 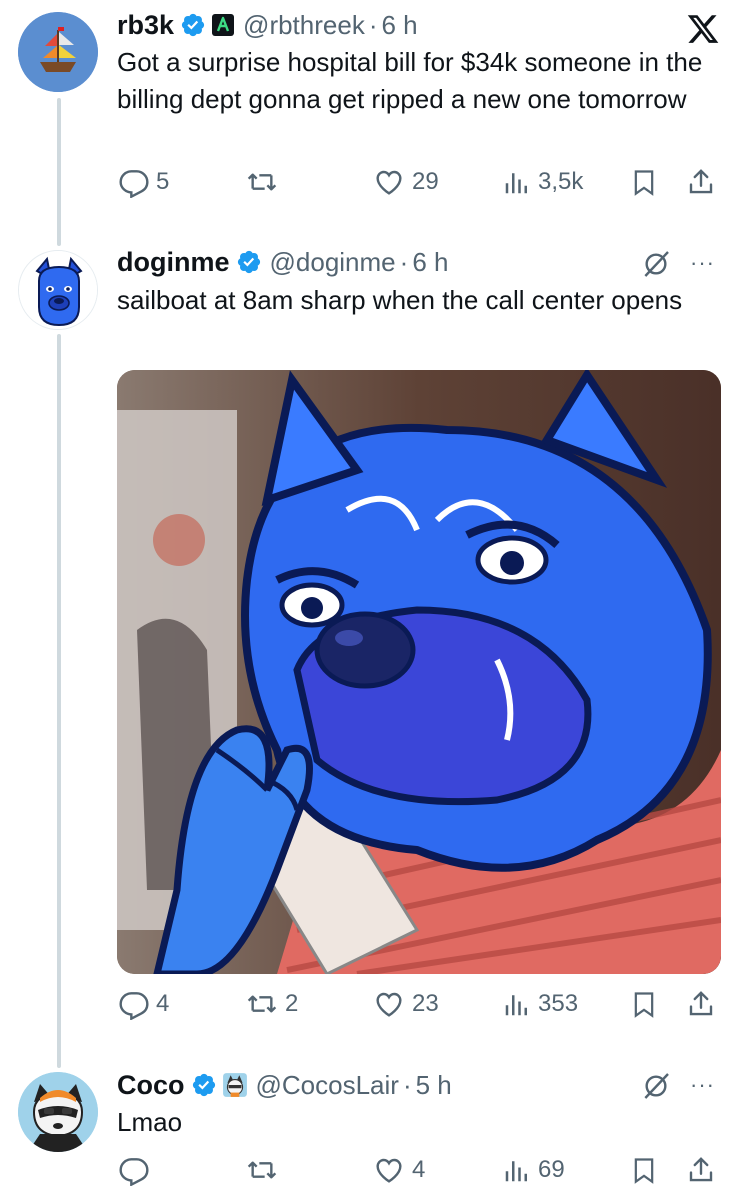 I want to click on blue-dog-icon, so click(x=58, y=290).